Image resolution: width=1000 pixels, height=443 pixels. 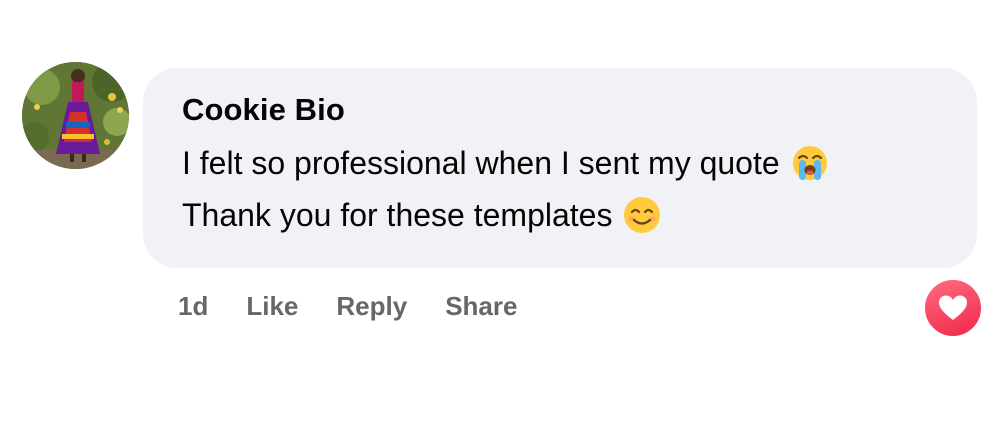 I want to click on reply-button: Reply, so click(x=371, y=306).